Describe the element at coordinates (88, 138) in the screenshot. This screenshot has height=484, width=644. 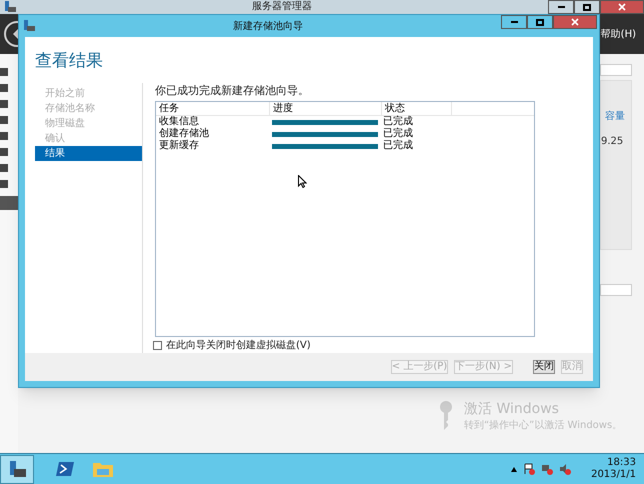
I see `wizard-step: 确认` at that location.